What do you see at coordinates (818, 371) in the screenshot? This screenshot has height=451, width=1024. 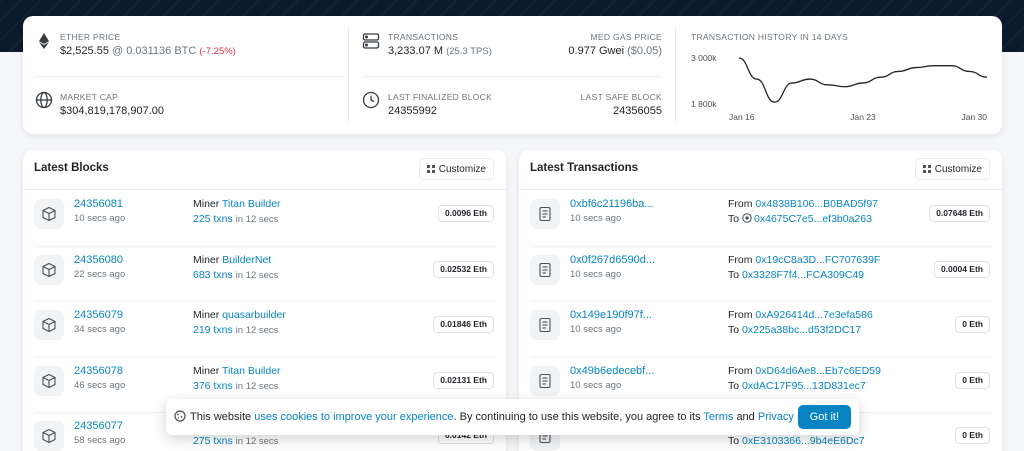 I see `from-address-link: 0xD64d6Ae8...Eb7c6ED59` at bounding box center [818, 371].